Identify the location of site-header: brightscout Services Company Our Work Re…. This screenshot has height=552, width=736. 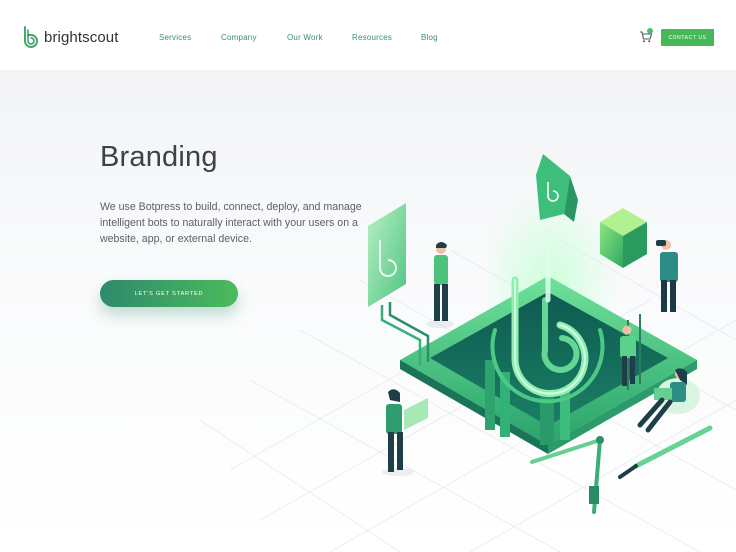
(368, 35).